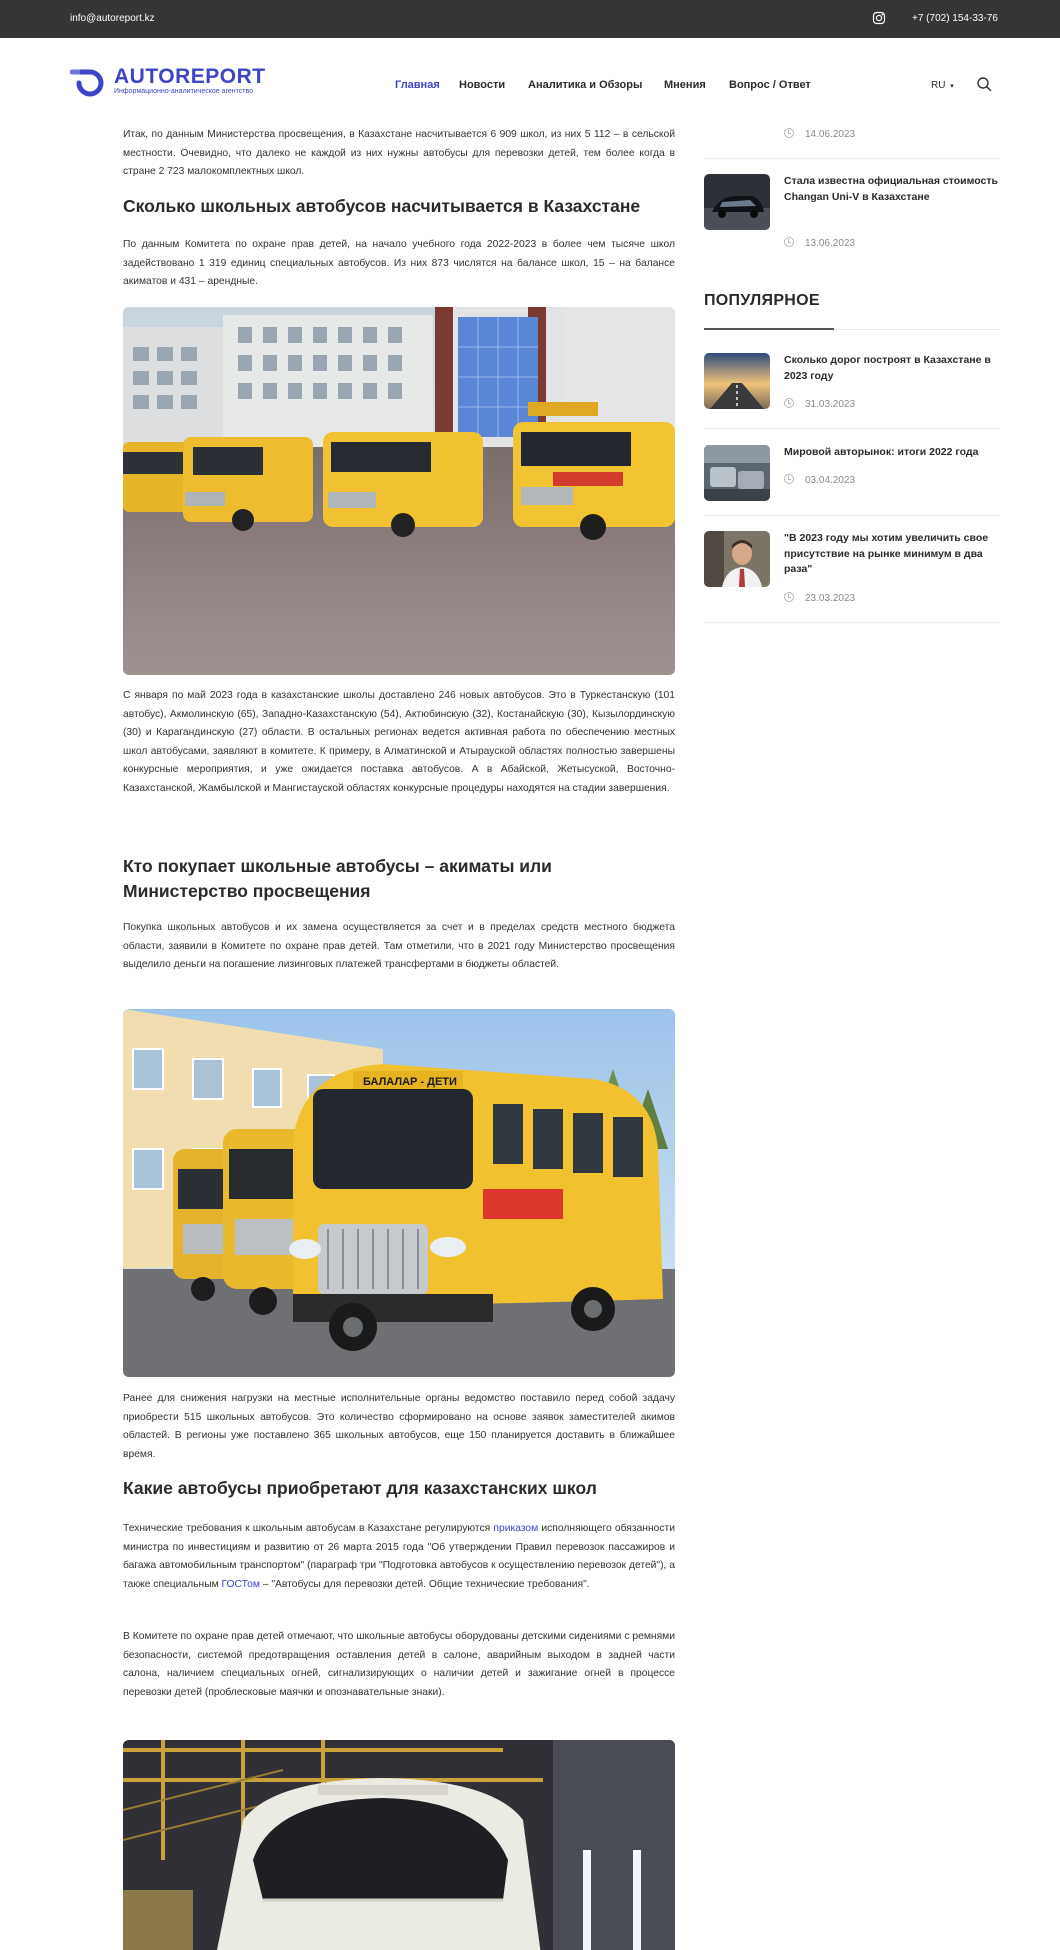 This screenshot has width=1060, height=1950. Describe the element at coordinates (984, 84) in the screenshot. I see `search-icon` at that location.